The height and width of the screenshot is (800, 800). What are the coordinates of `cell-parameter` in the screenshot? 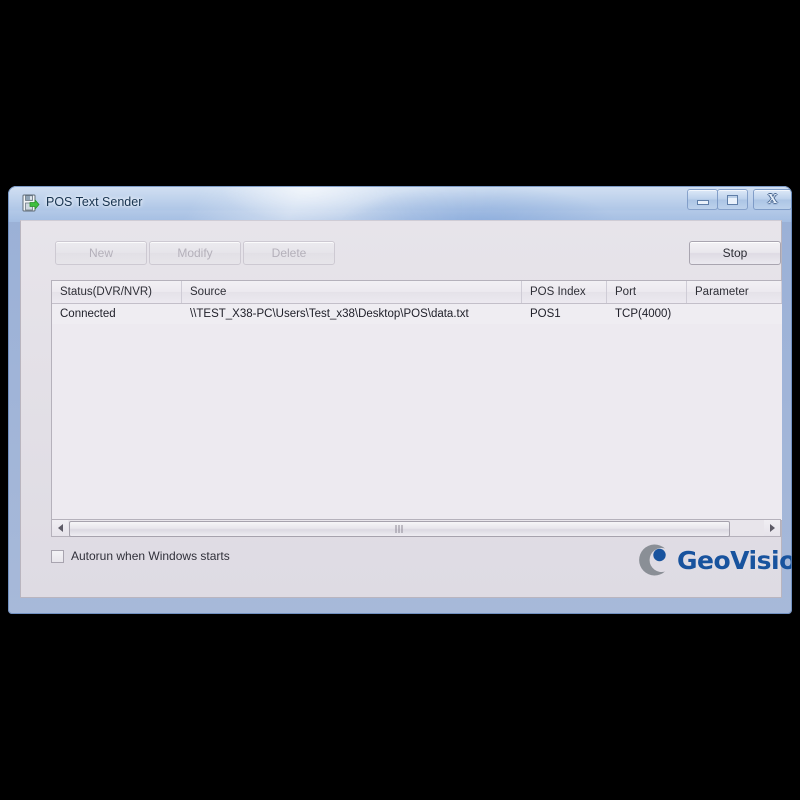 It's located at (734, 314).